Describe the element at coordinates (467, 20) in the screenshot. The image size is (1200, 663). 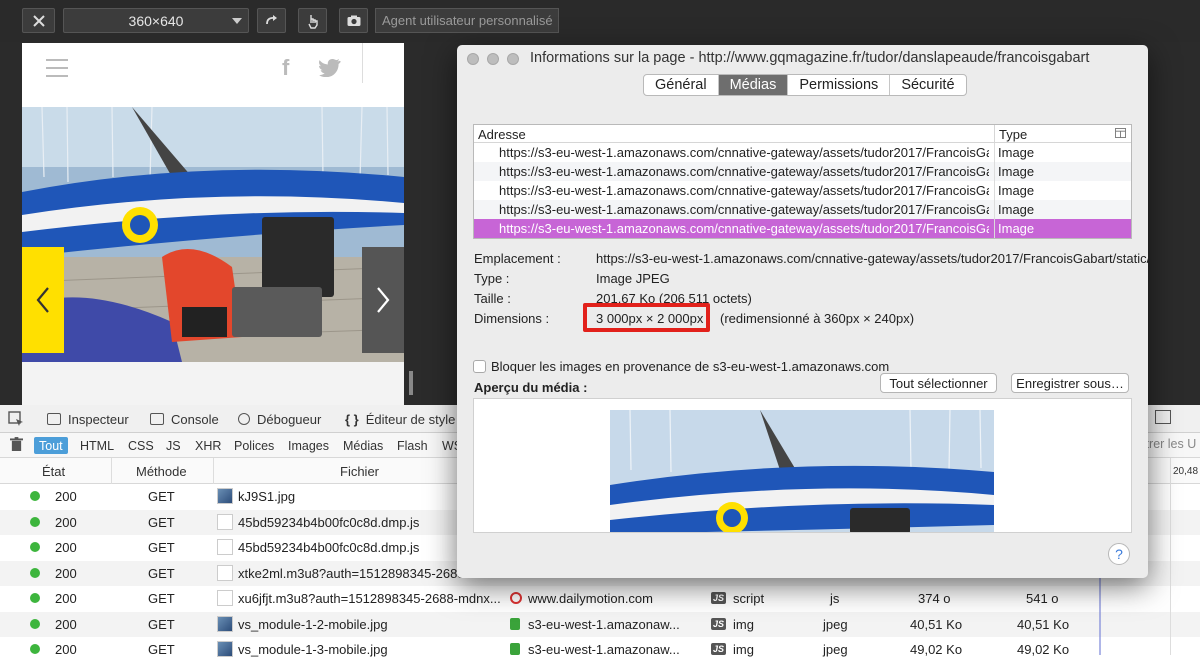
I see `user-agent-input: Agent utilisateur personnalisé` at that location.